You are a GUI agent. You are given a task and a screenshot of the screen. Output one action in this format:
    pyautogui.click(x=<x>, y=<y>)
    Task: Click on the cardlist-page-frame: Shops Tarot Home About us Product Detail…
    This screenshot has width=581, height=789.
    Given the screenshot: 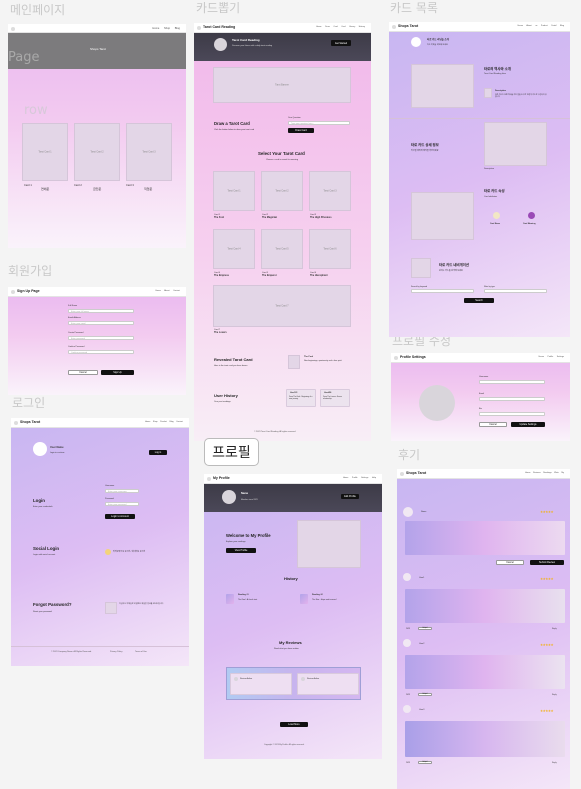 What is the action you would take?
    pyautogui.click(x=479, y=179)
    